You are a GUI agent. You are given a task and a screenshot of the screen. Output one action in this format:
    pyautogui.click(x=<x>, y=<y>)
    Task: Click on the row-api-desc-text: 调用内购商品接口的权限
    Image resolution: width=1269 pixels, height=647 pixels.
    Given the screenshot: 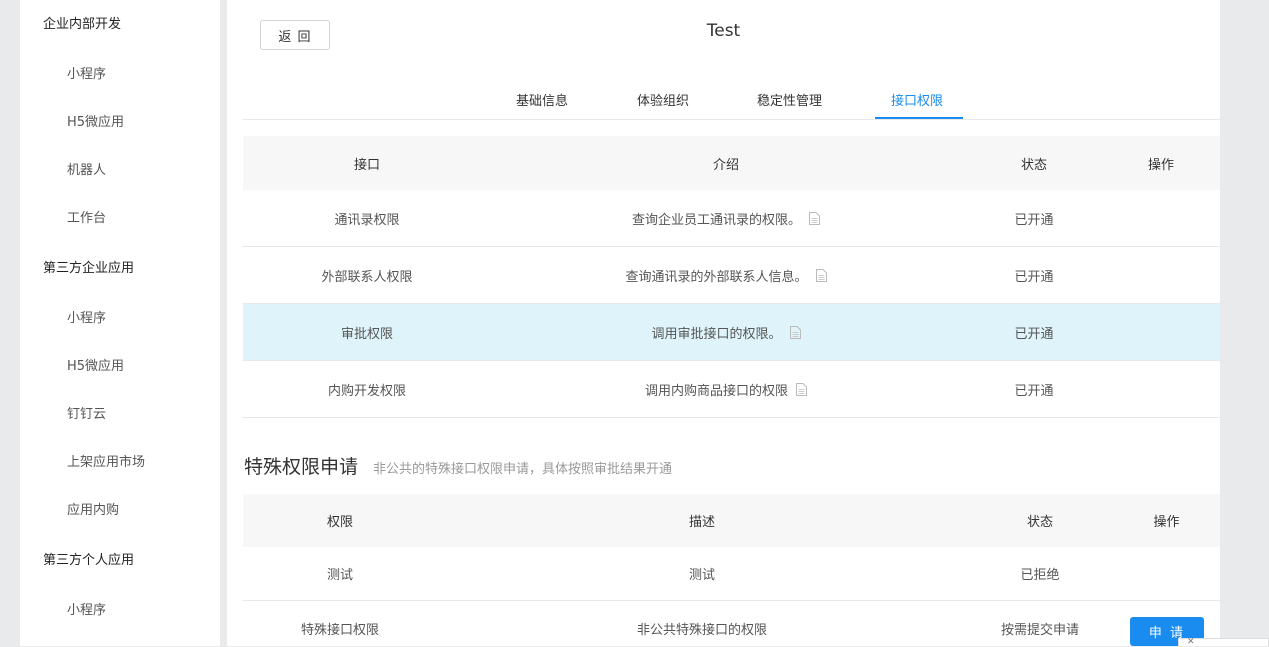 What is the action you would take?
    pyautogui.click(x=716, y=391)
    